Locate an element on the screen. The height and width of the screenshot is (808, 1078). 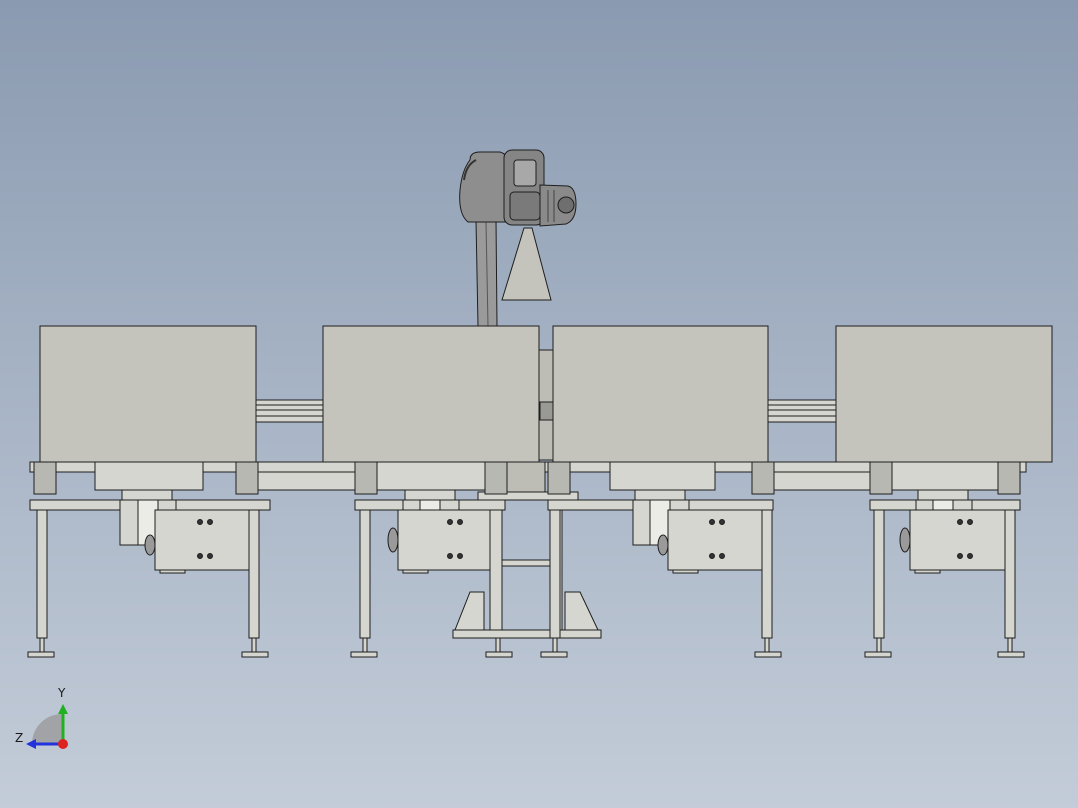
triad-arc-icon is located at coordinates (47, 729).